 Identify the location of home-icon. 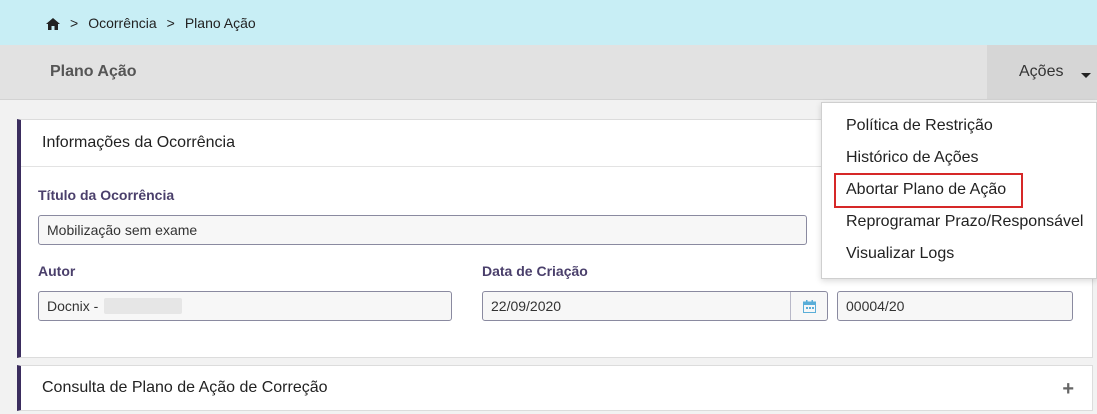
(53, 23).